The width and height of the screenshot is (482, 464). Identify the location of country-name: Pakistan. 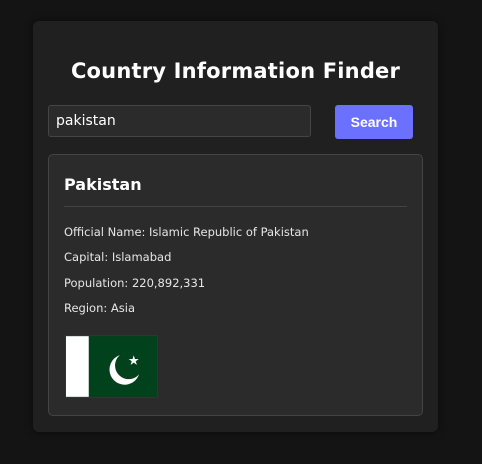
(103, 184).